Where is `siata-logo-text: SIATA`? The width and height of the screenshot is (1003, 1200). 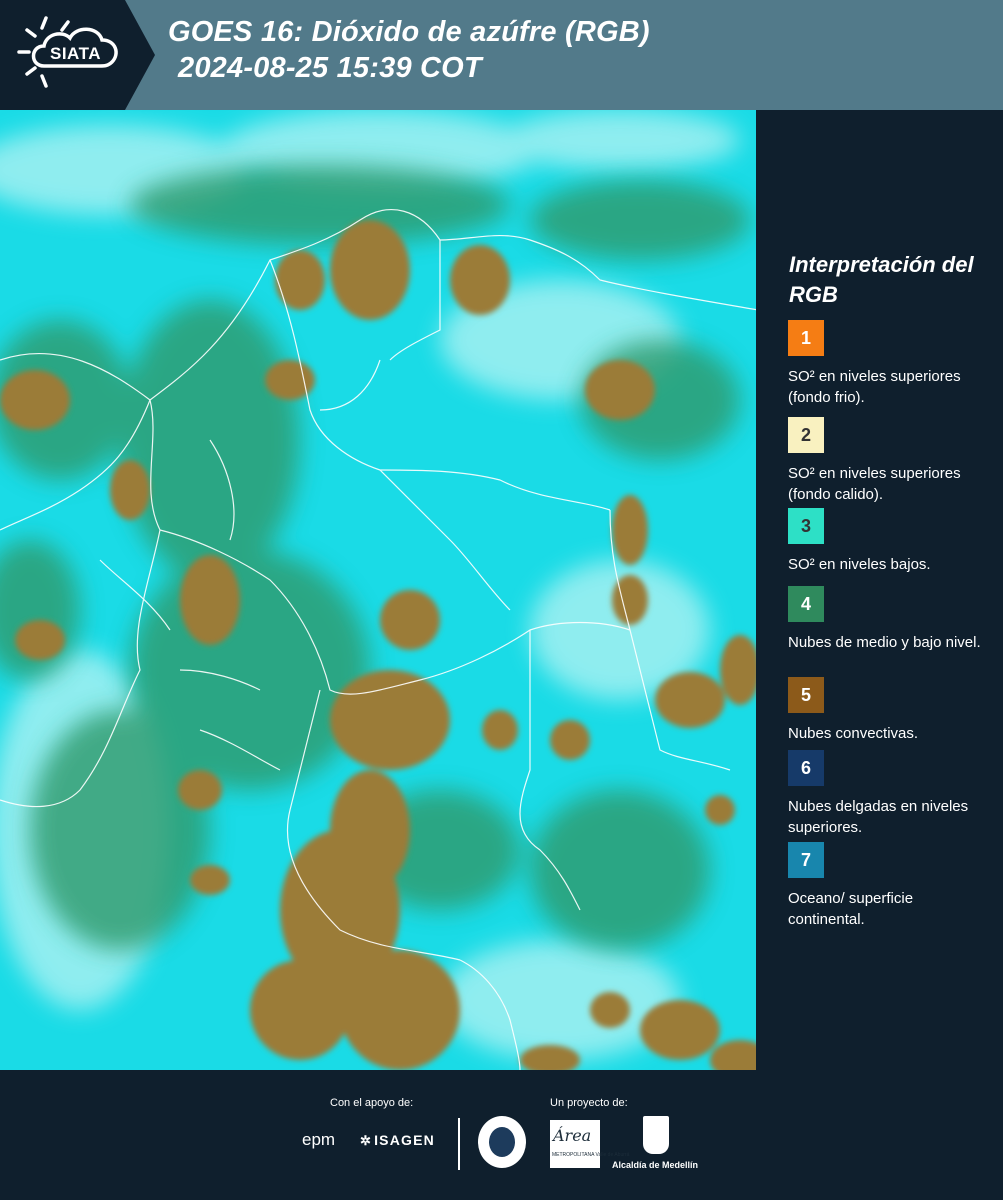 siata-logo-text: SIATA is located at coordinates (75, 53).